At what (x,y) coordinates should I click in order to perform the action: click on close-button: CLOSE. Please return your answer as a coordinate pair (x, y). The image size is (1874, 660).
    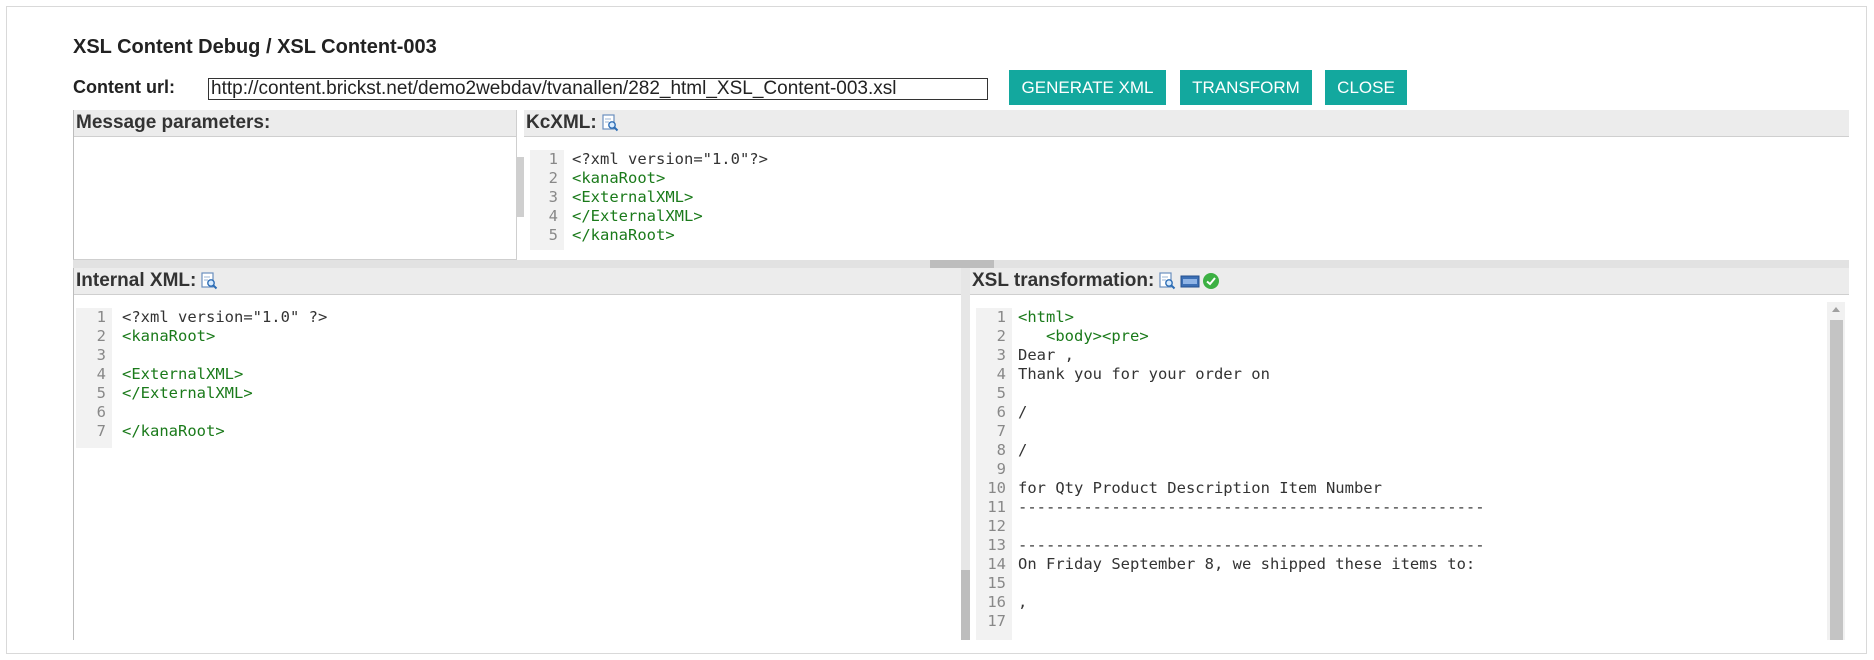
    Looking at the image, I should click on (1366, 87).